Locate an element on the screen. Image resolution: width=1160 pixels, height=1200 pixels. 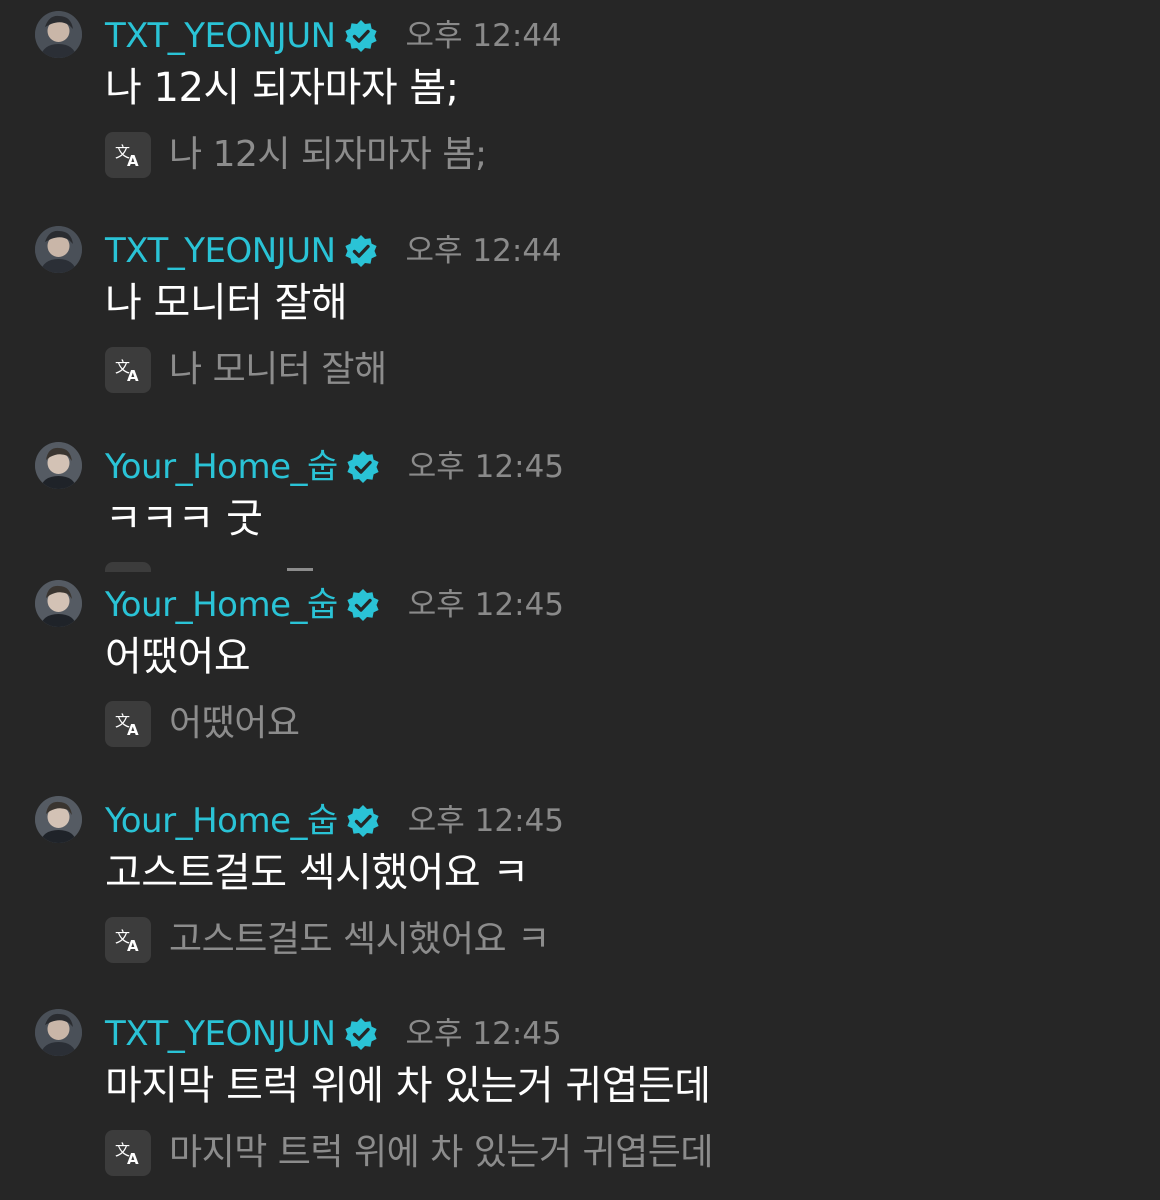
translation-text: 고스트걸도 섹시했어요 ㅋ is located at coordinates (359, 939).